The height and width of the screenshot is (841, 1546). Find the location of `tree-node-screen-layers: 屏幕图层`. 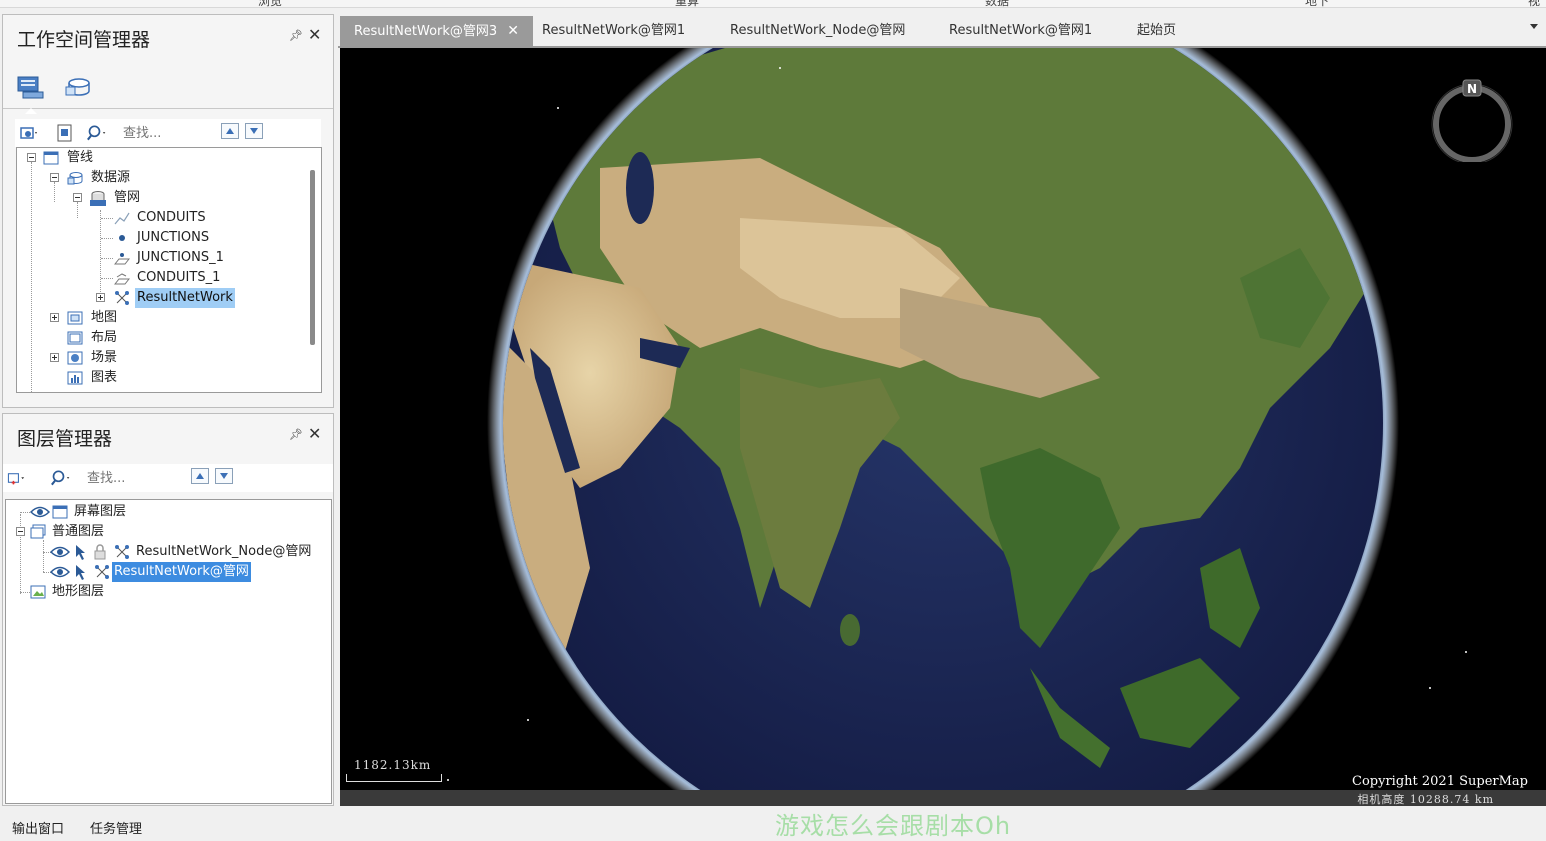

tree-node-screen-layers: 屏幕图层 is located at coordinates (166, 512).